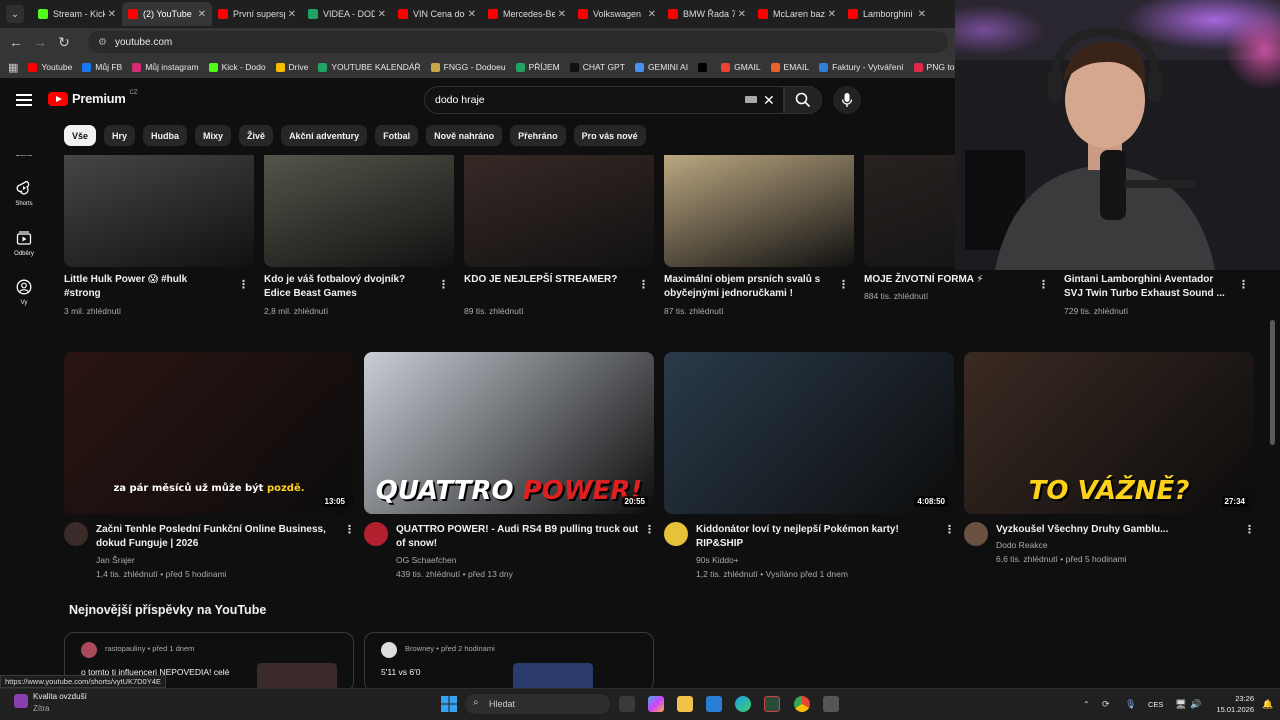  What do you see at coordinates (538, 135) in the screenshot?
I see `filter-chip: Přehráno` at bounding box center [538, 135].